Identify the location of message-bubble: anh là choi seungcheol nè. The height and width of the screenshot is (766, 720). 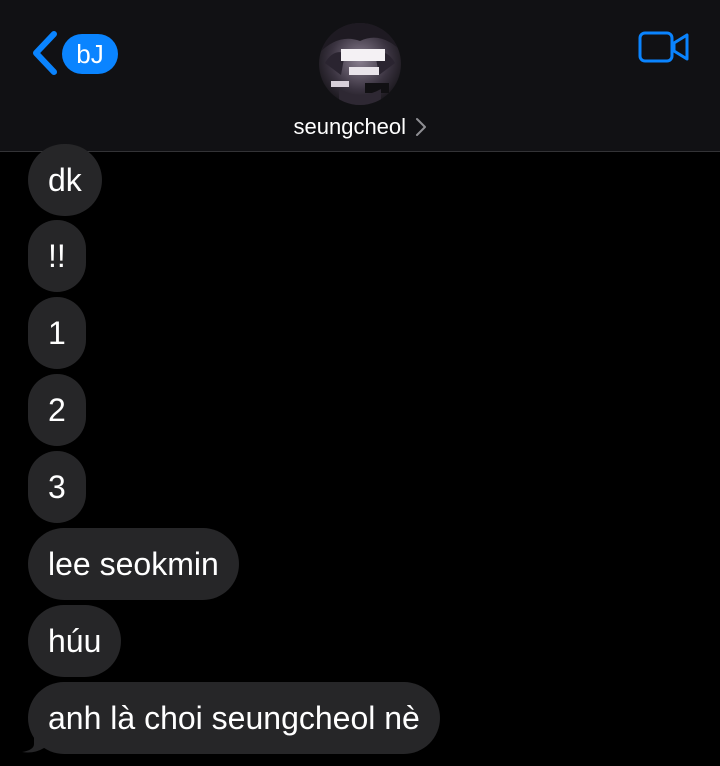
(234, 718).